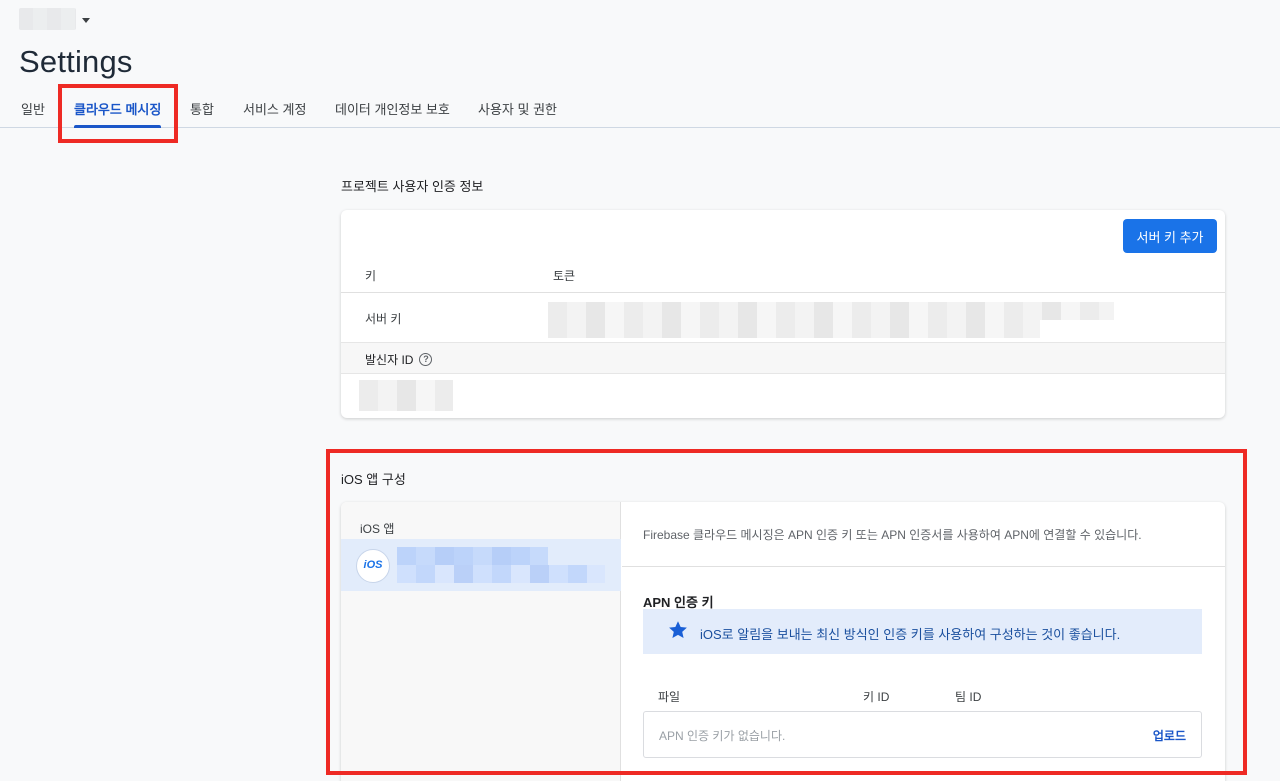 The width and height of the screenshot is (1280, 781). What do you see at coordinates (1170, 236) in the screenshot?
I see `add-server-key-button: 서버 키 추가` at bounding box center [1170, 236].